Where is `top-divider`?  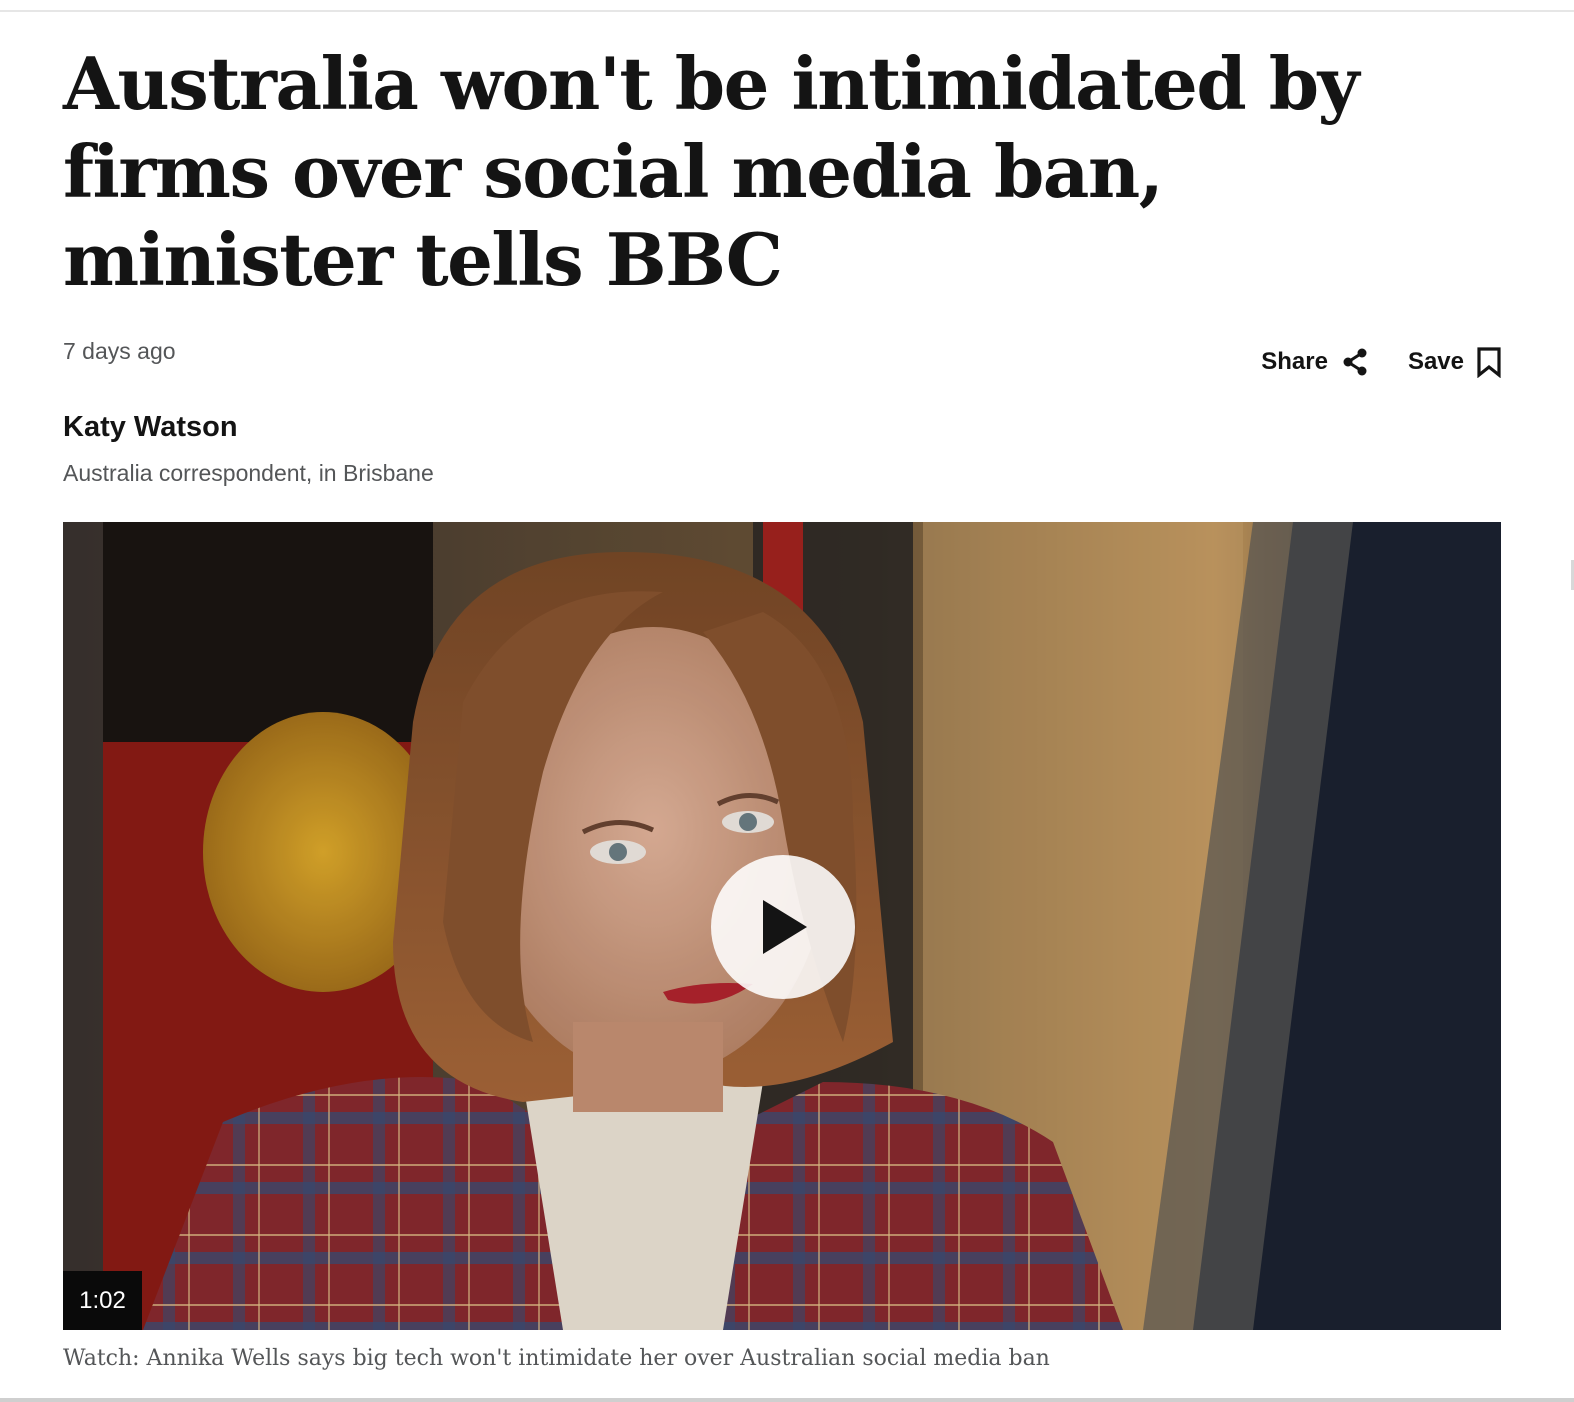 top-divider is located at coordinates (787, 11).